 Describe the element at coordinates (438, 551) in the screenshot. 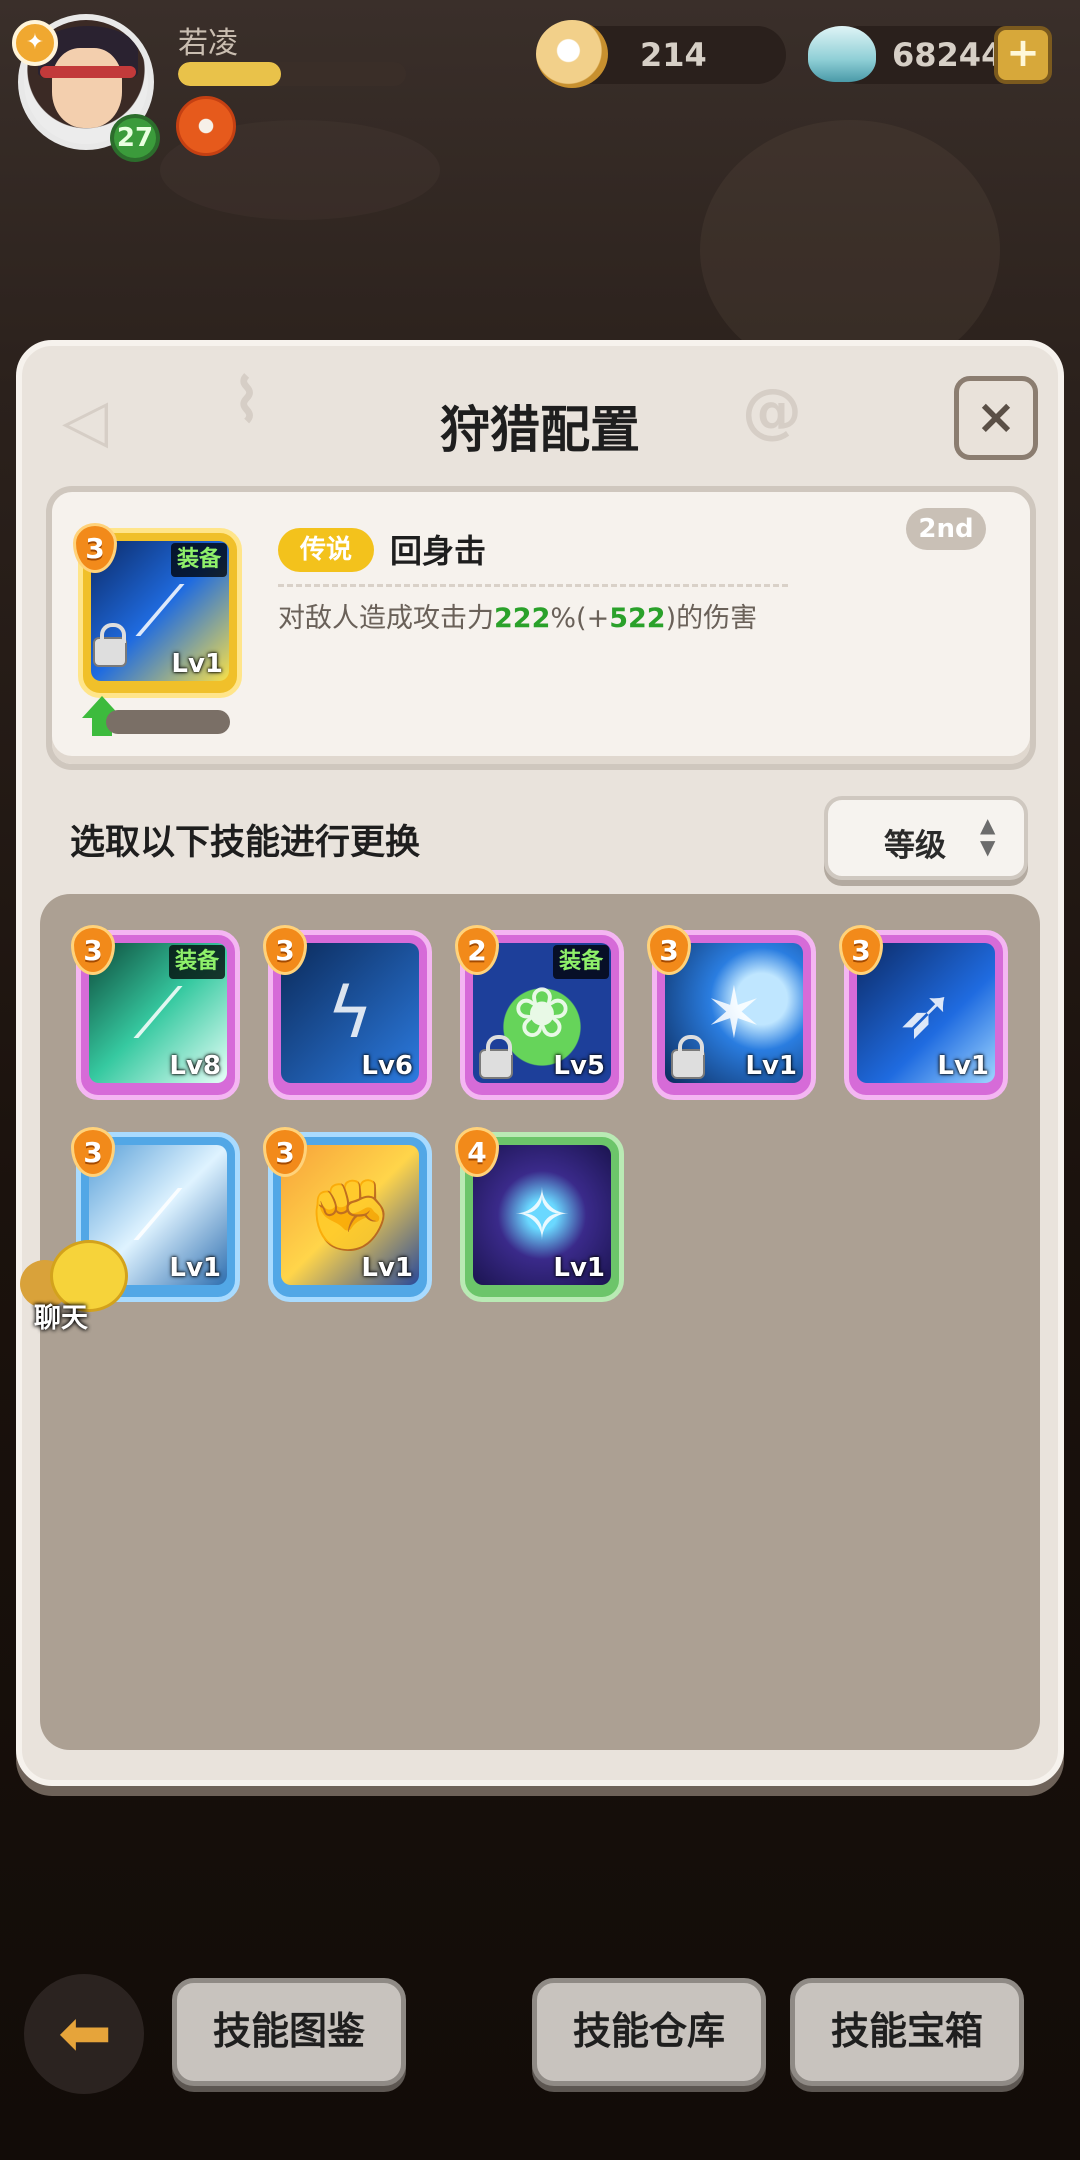

I see `skill-name: 回身击` at that location.